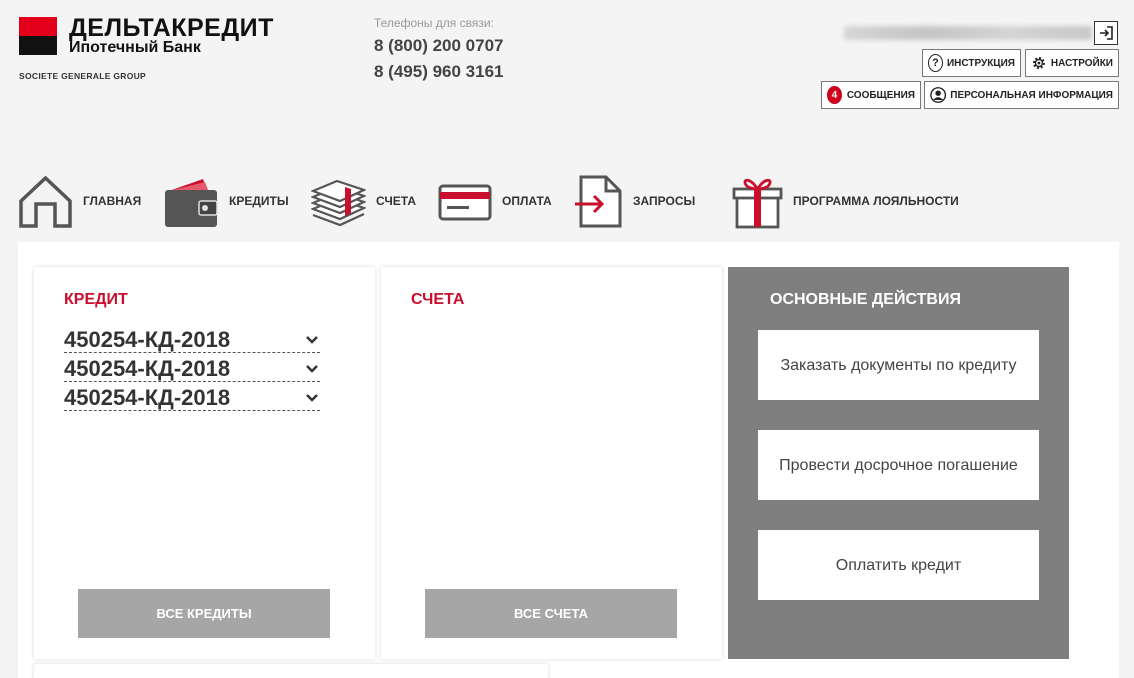  Describe the element at coordinates (45, 201) in the screenshot. I see `home-icon` at that location.